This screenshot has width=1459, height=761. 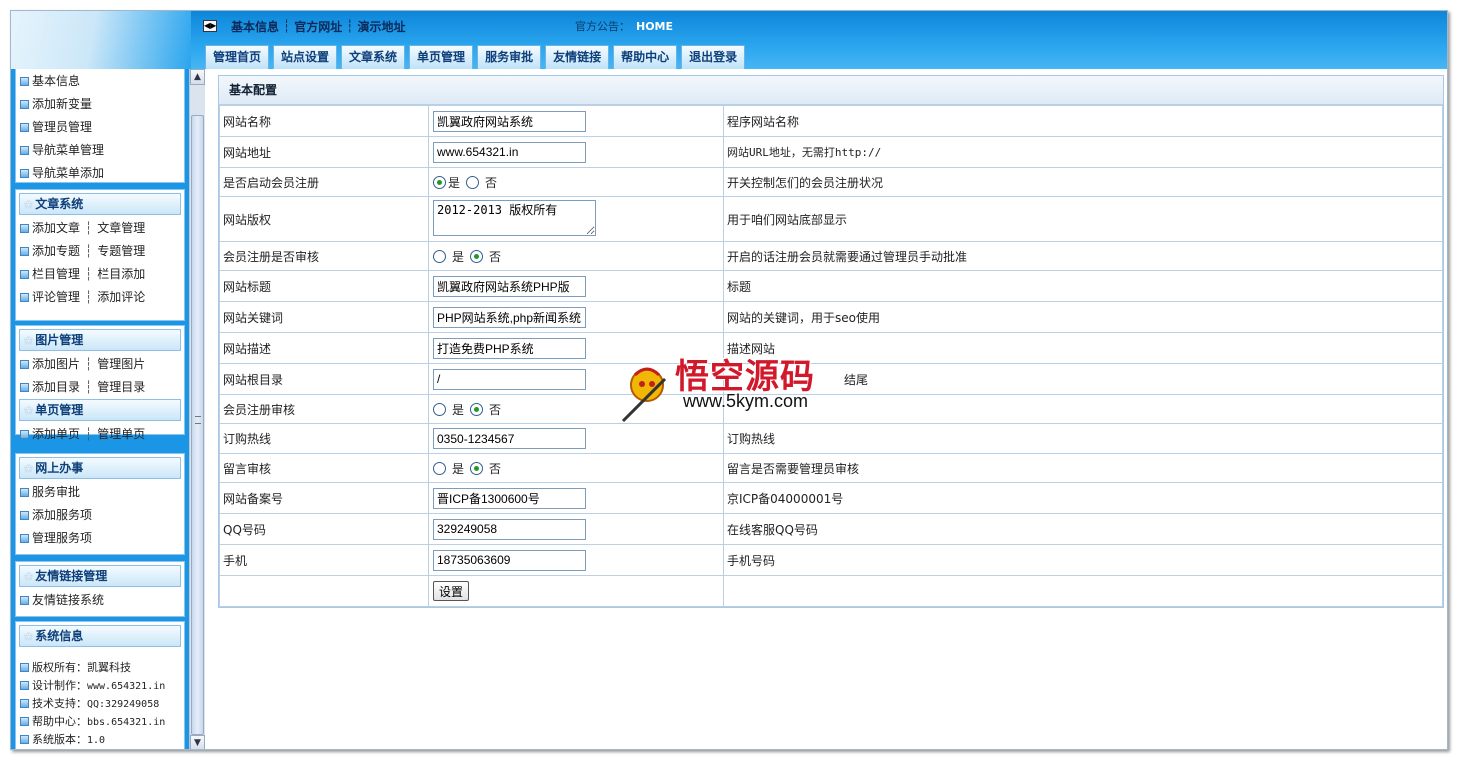 I want to click on sidebar-link-column-add: 栏目添加, so click(x=121, y=274).